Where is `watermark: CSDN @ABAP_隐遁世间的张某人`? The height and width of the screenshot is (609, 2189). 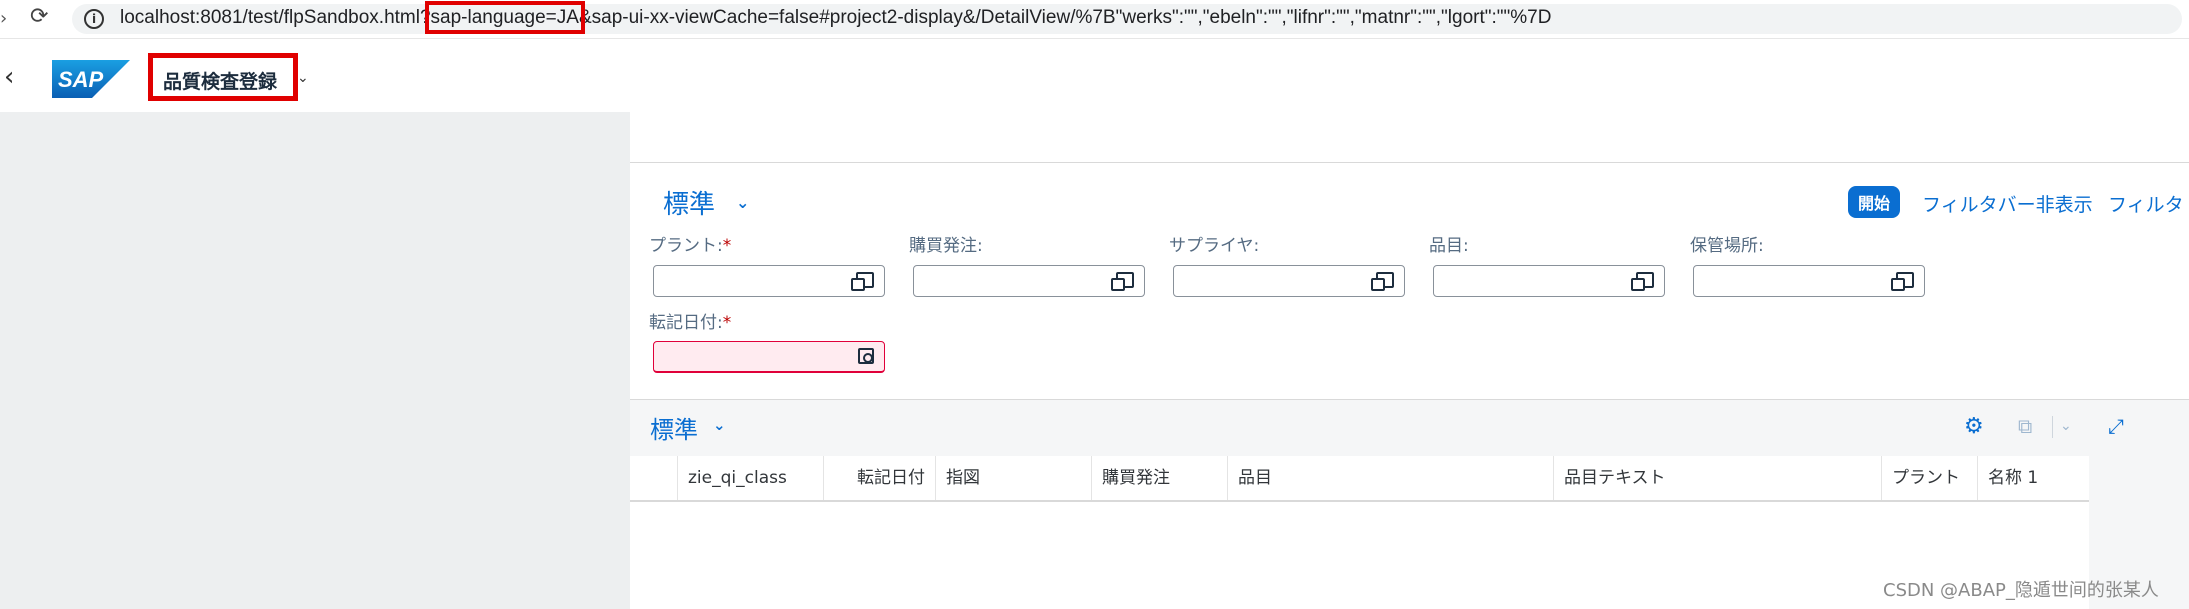 watermark: CSDN @ABAP_隐遁世间的张某人 is located at coordinates (2021, 590).